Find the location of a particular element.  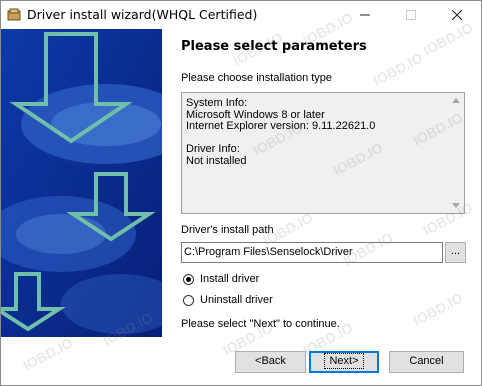

close-button is located at coordinates (457, 15).